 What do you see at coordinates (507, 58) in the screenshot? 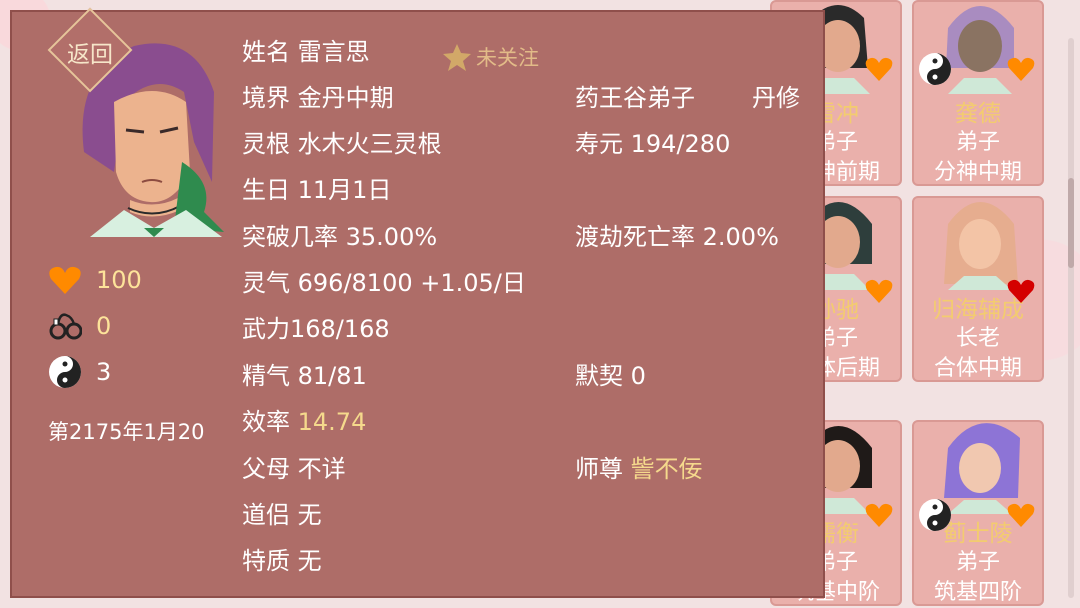
I see `follow-label: 未关注` at bounding box center [507, 58].